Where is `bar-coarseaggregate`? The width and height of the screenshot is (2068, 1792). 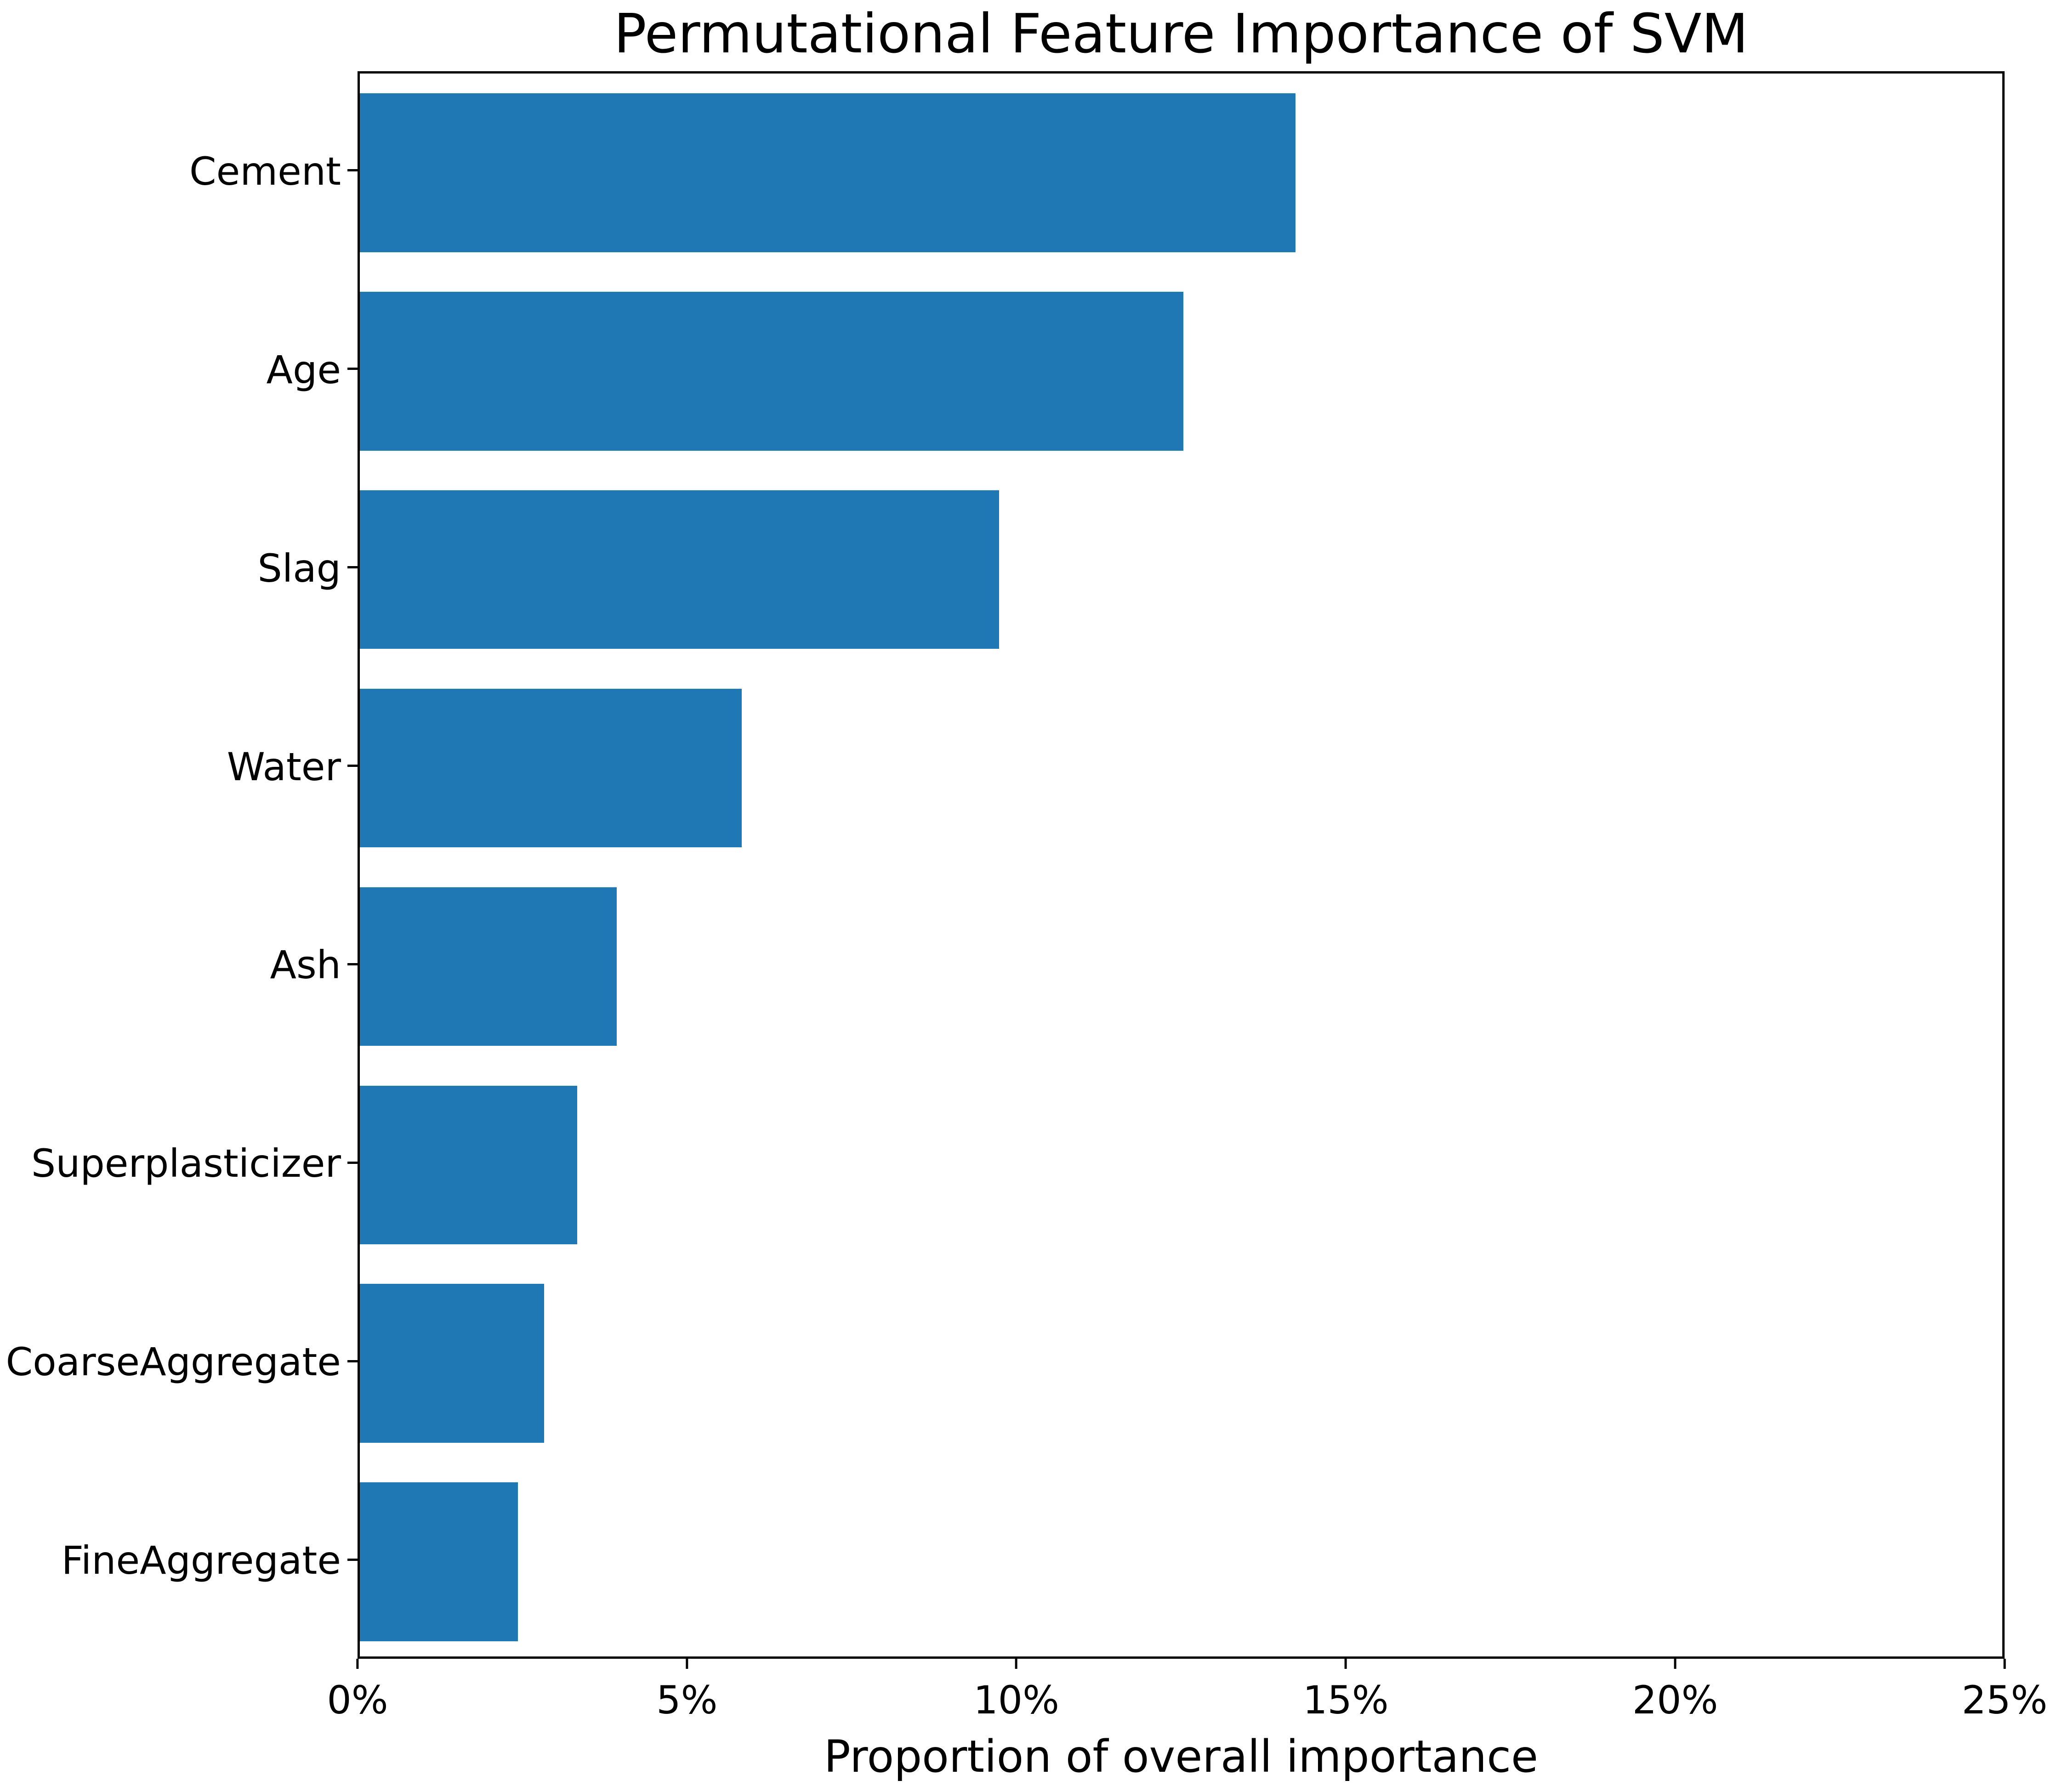
bar-coarseaggregate is located at coordinates (452, 1363).